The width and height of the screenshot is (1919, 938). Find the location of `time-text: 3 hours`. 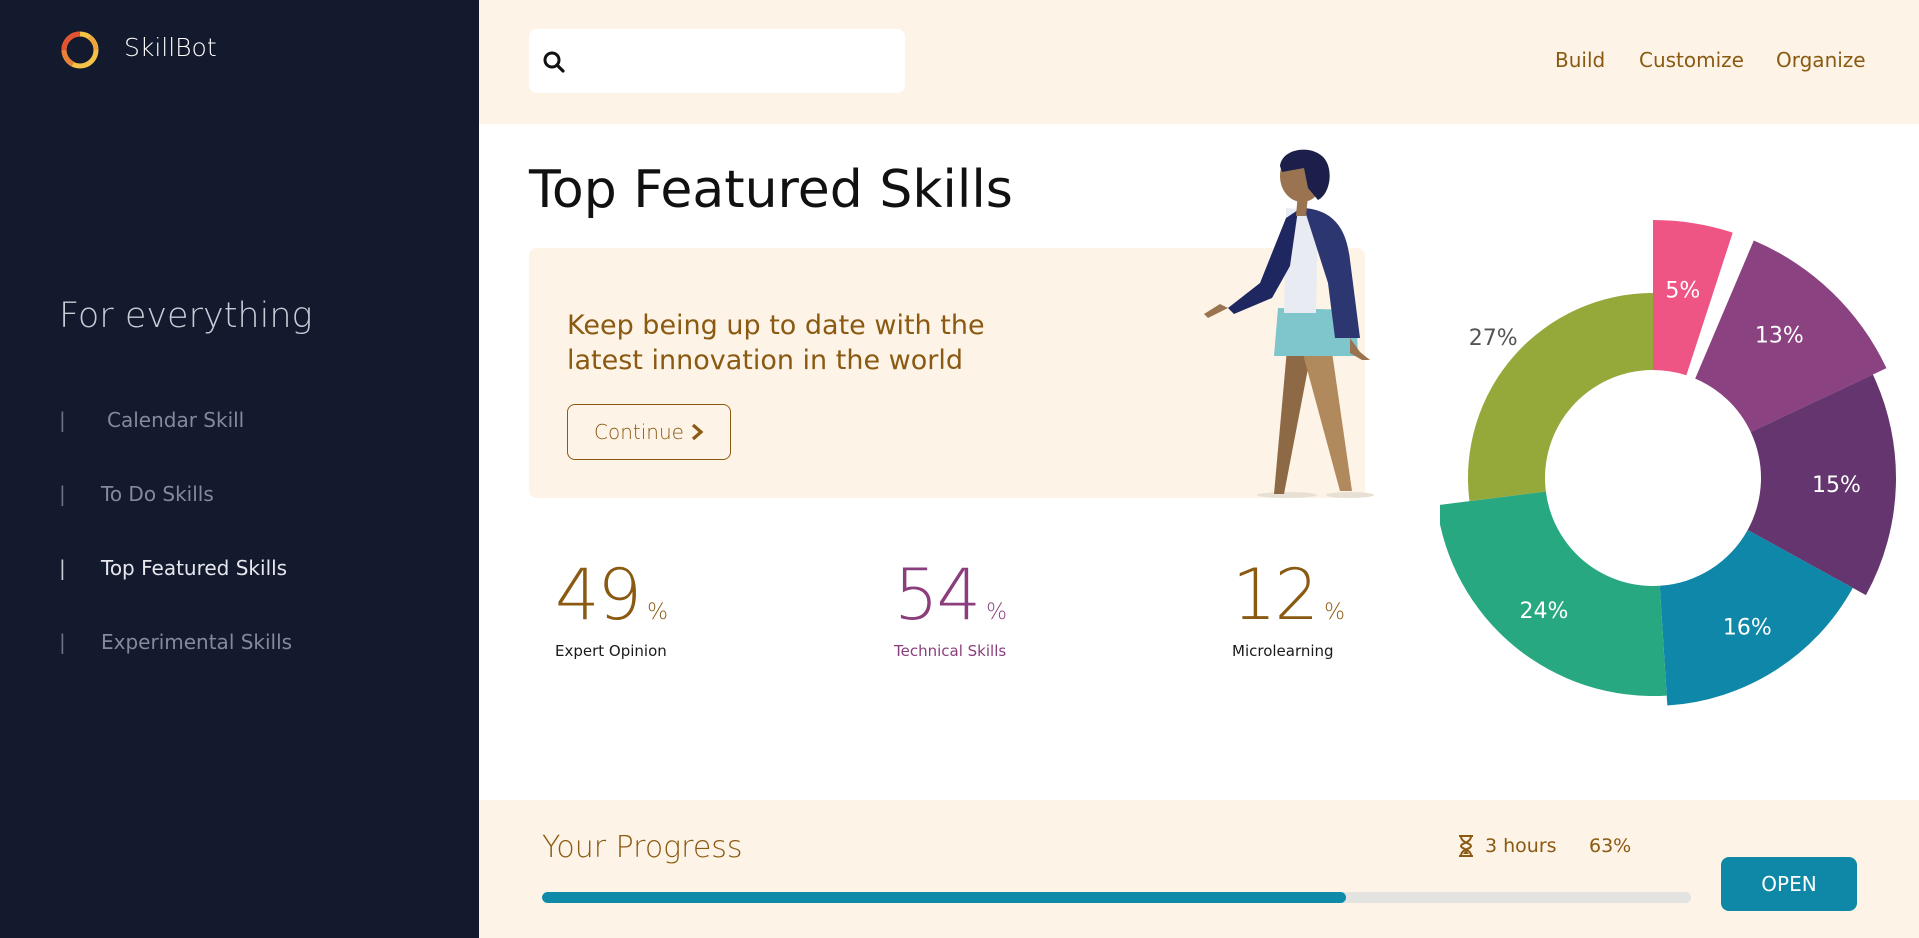

time-text: 3 hours is located at coordinates (1521, 846).